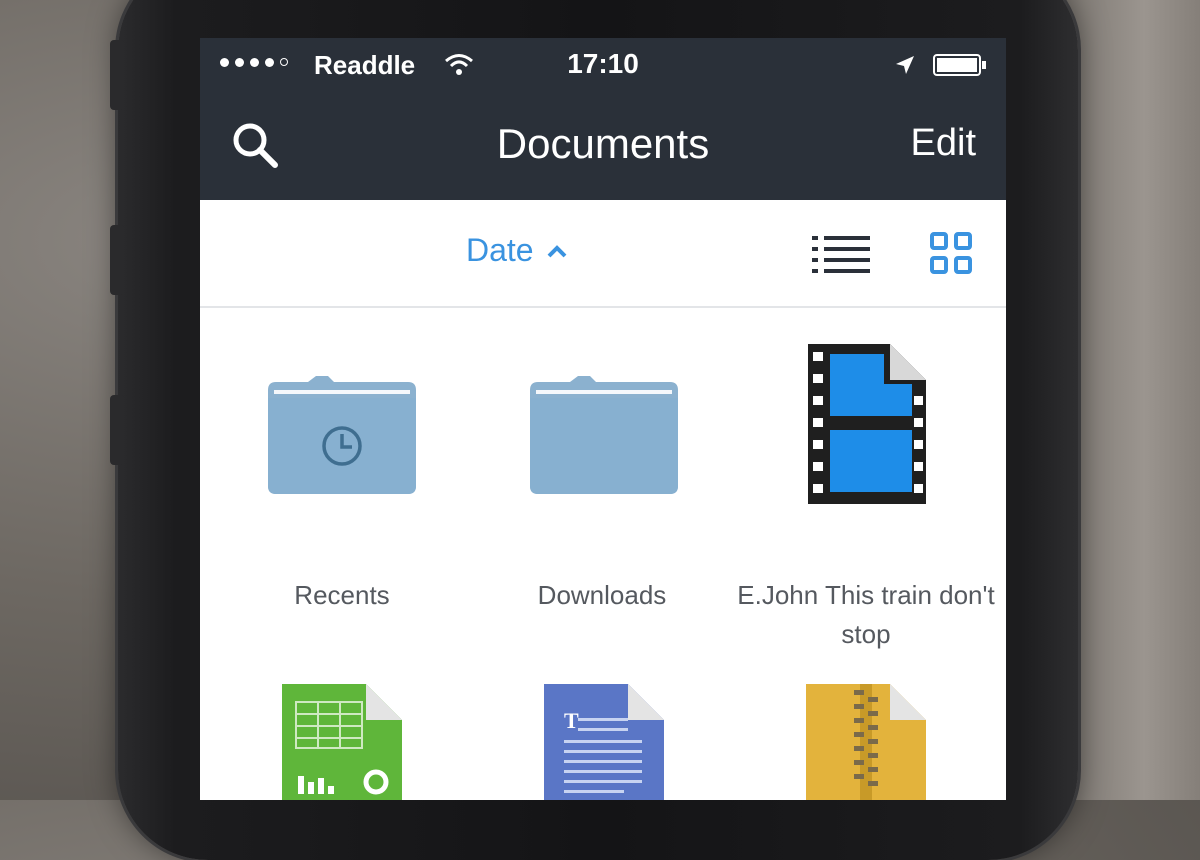 The width and height of the screenshot is (1200, 860). I want to click on battery-icon, so click(959, 65).